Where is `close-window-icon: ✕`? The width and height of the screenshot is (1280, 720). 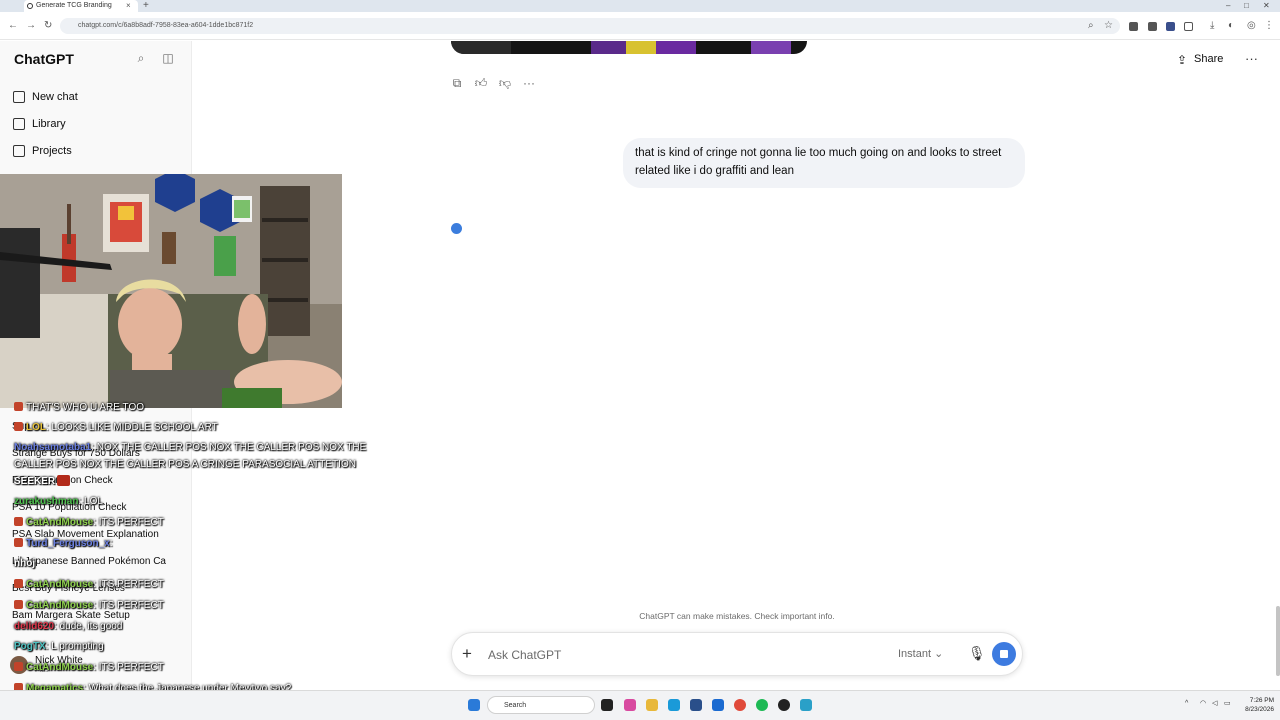
close-window-icon: ✕ is located at coordinates (1266, 6).